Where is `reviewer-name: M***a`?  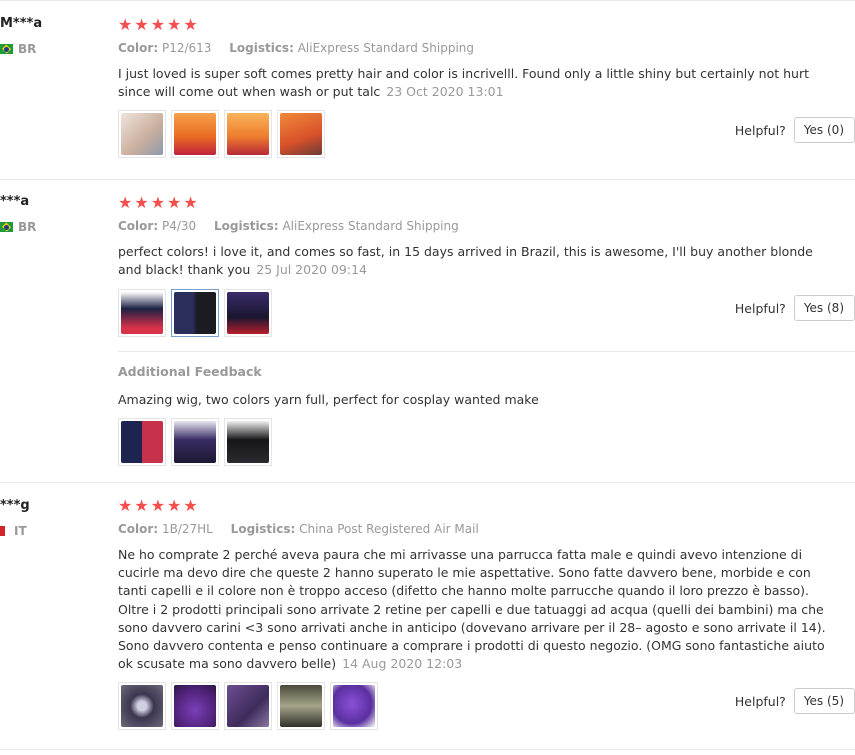 reviewer-name: M***a is located at coordinates (21, 23).